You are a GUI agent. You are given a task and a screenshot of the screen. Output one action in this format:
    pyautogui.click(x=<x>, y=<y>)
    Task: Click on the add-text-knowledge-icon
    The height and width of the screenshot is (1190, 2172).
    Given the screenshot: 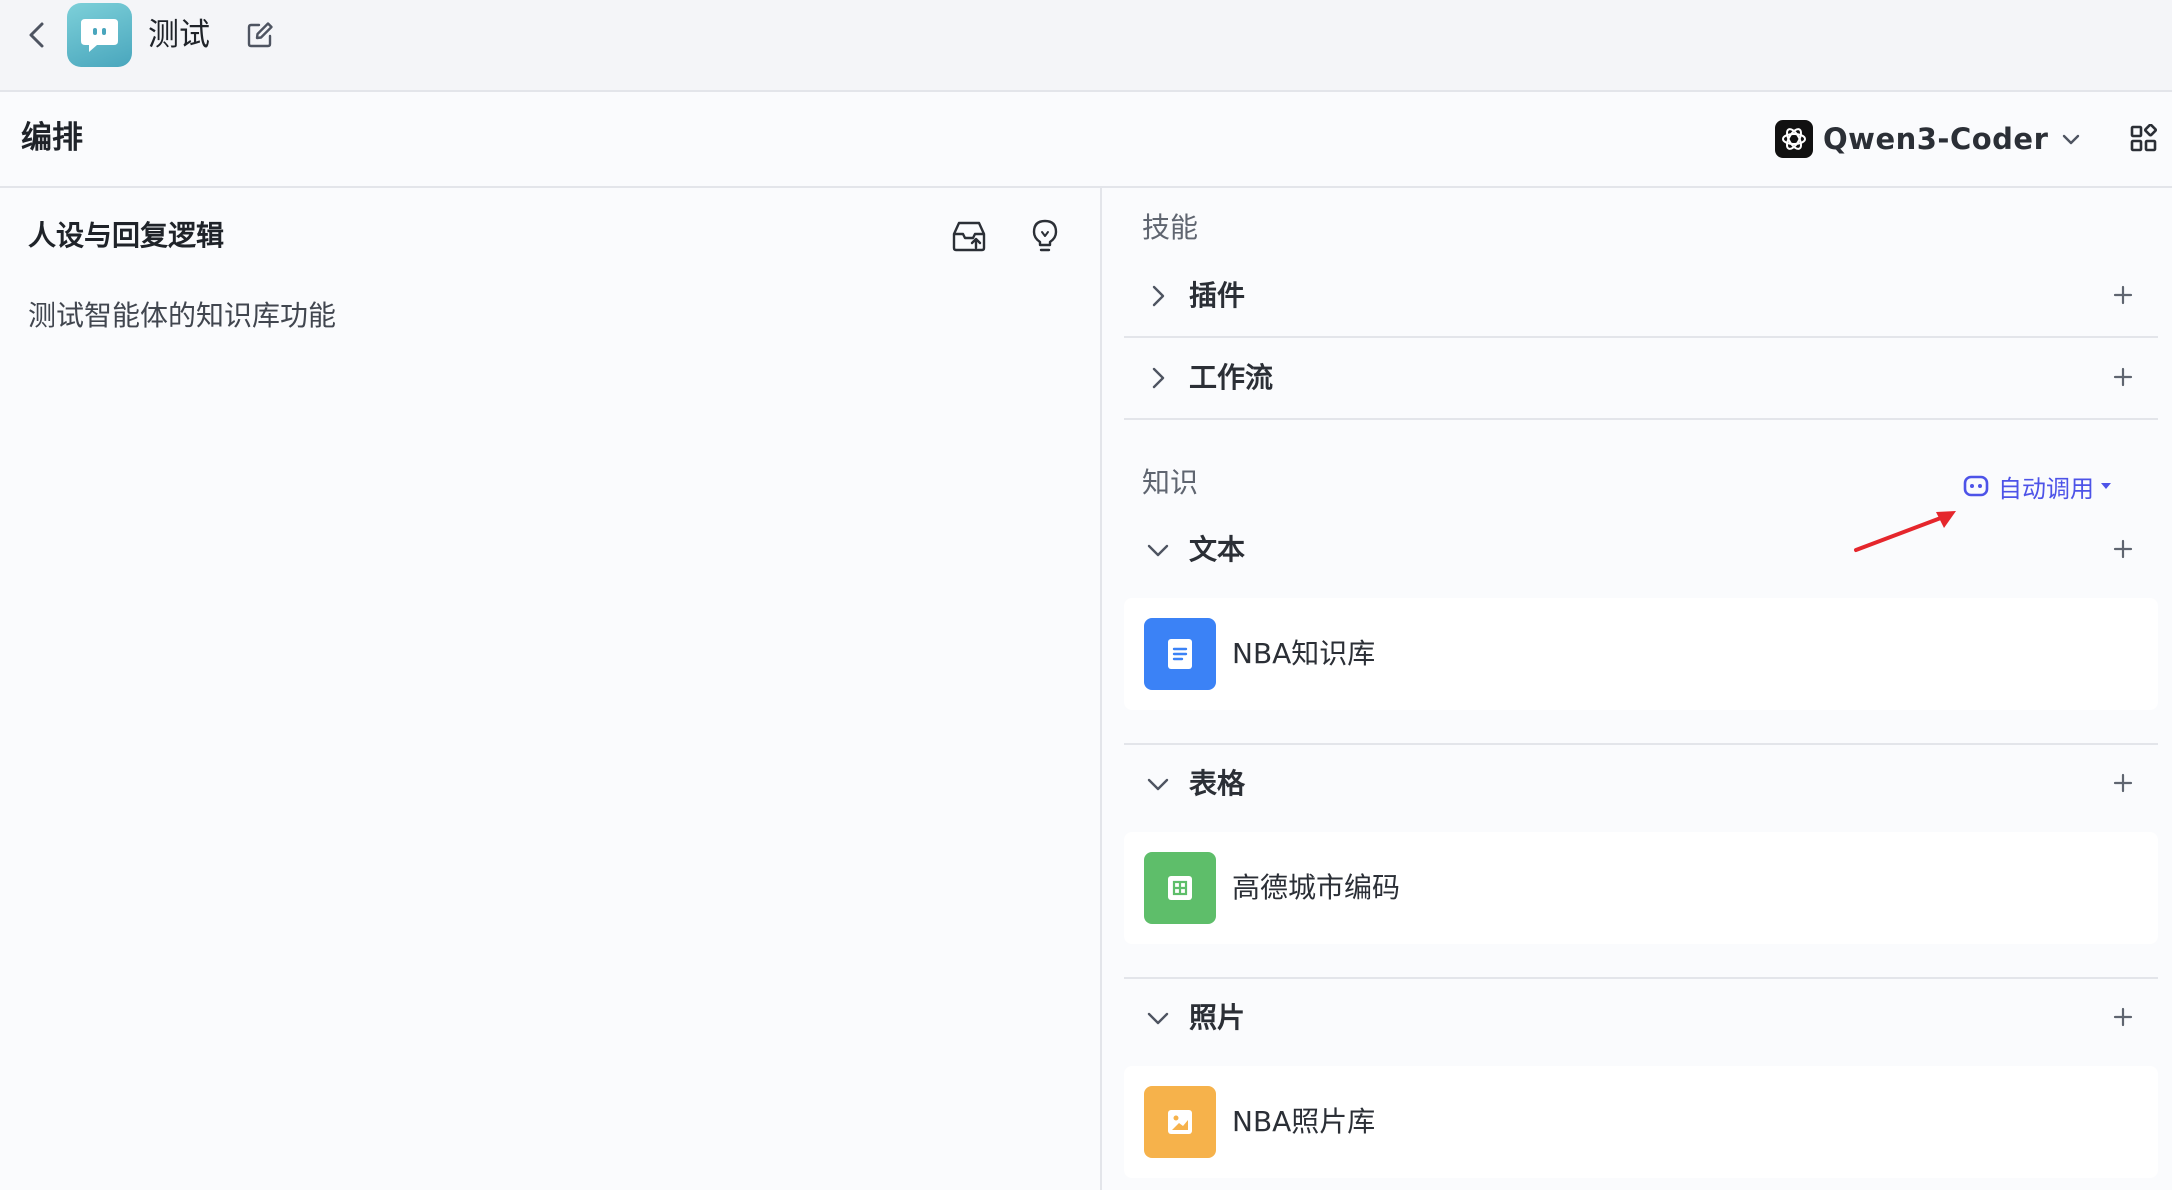 What is the action you would take?
    pyautogui.click(x=2123, y=549)
    